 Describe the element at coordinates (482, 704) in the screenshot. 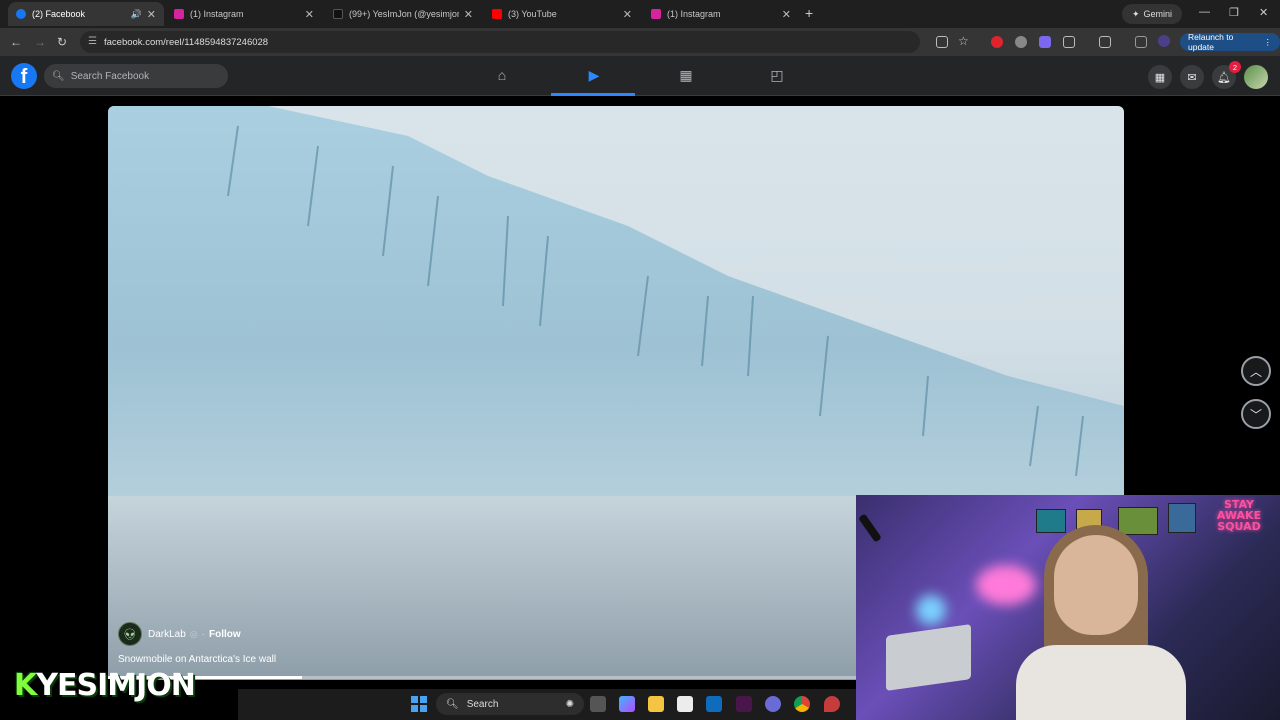

I see `taskbar-search-label: Search` at that location.